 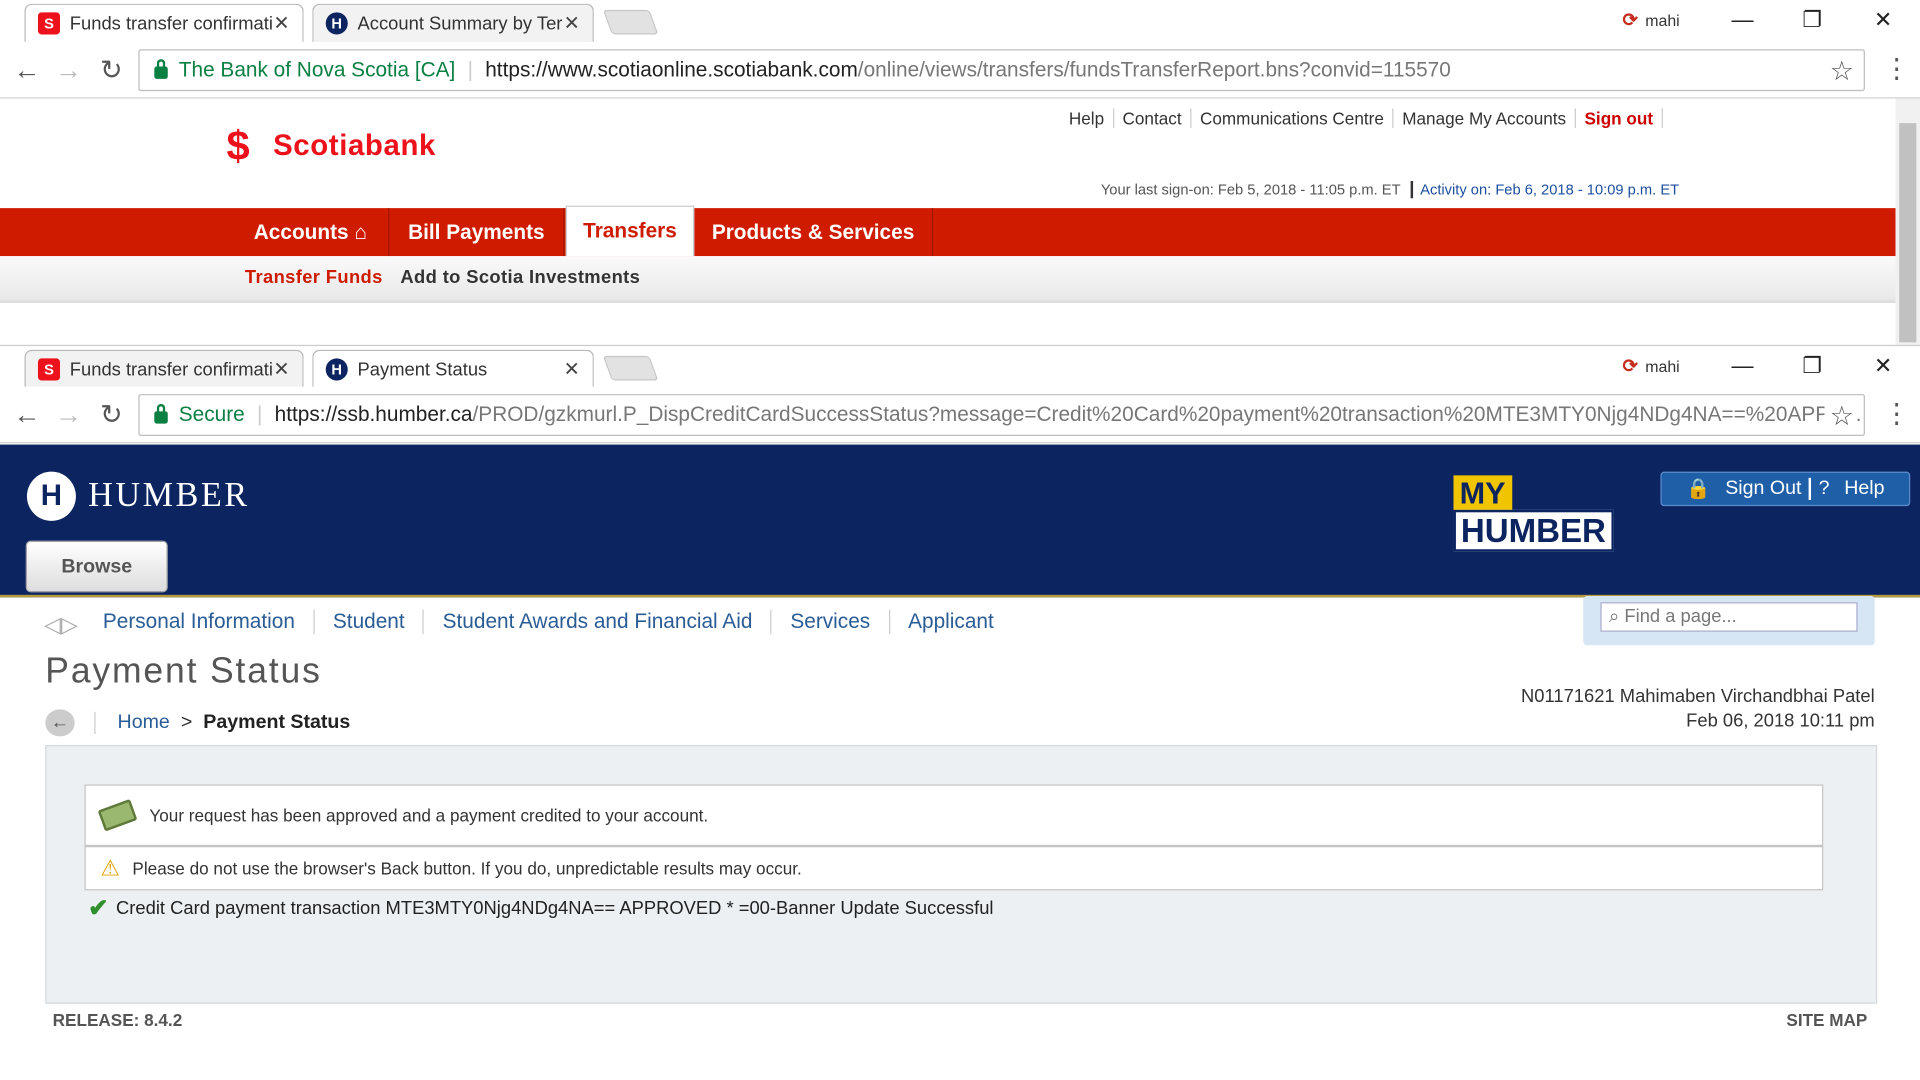 What do you see at coordinates (1485, 118) in the screenshot?
I see `manage-accounts-link: Manage My Accounts` at bounding box center [1485, 118].